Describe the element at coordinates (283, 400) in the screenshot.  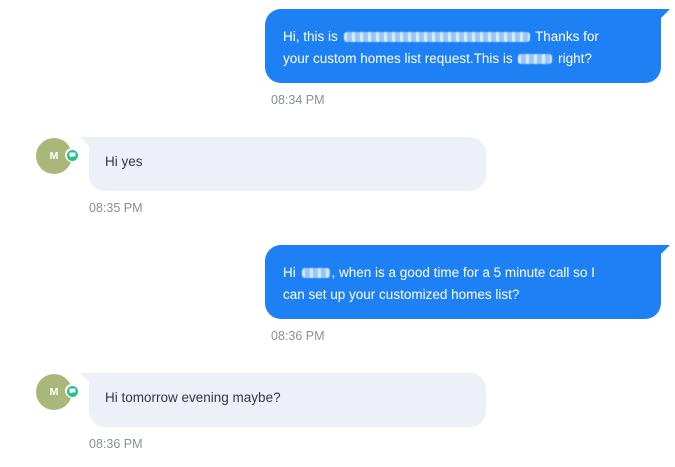
I see `incoming-message-bubble: Hi tomorrow evening maybe?` at that location.